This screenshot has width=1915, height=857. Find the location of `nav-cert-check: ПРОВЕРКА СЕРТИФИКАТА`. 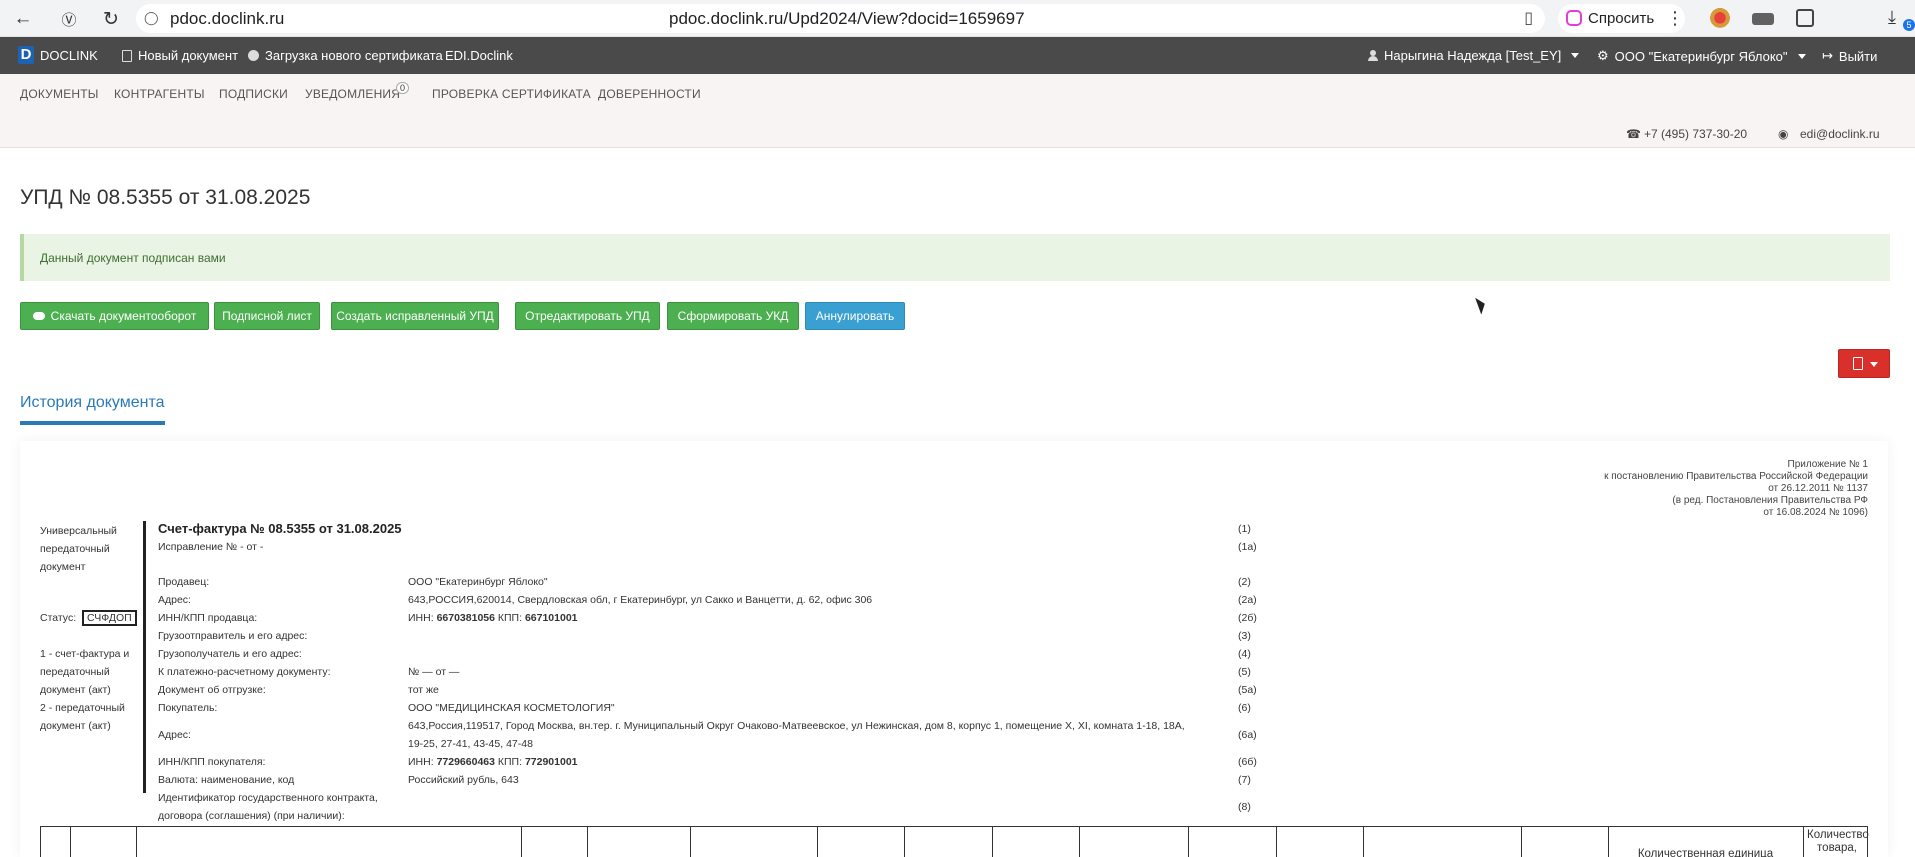

nav-cert-check: ПРОВЕРКА СЕРТИФИКАТА is located at coordinates (511, 94).